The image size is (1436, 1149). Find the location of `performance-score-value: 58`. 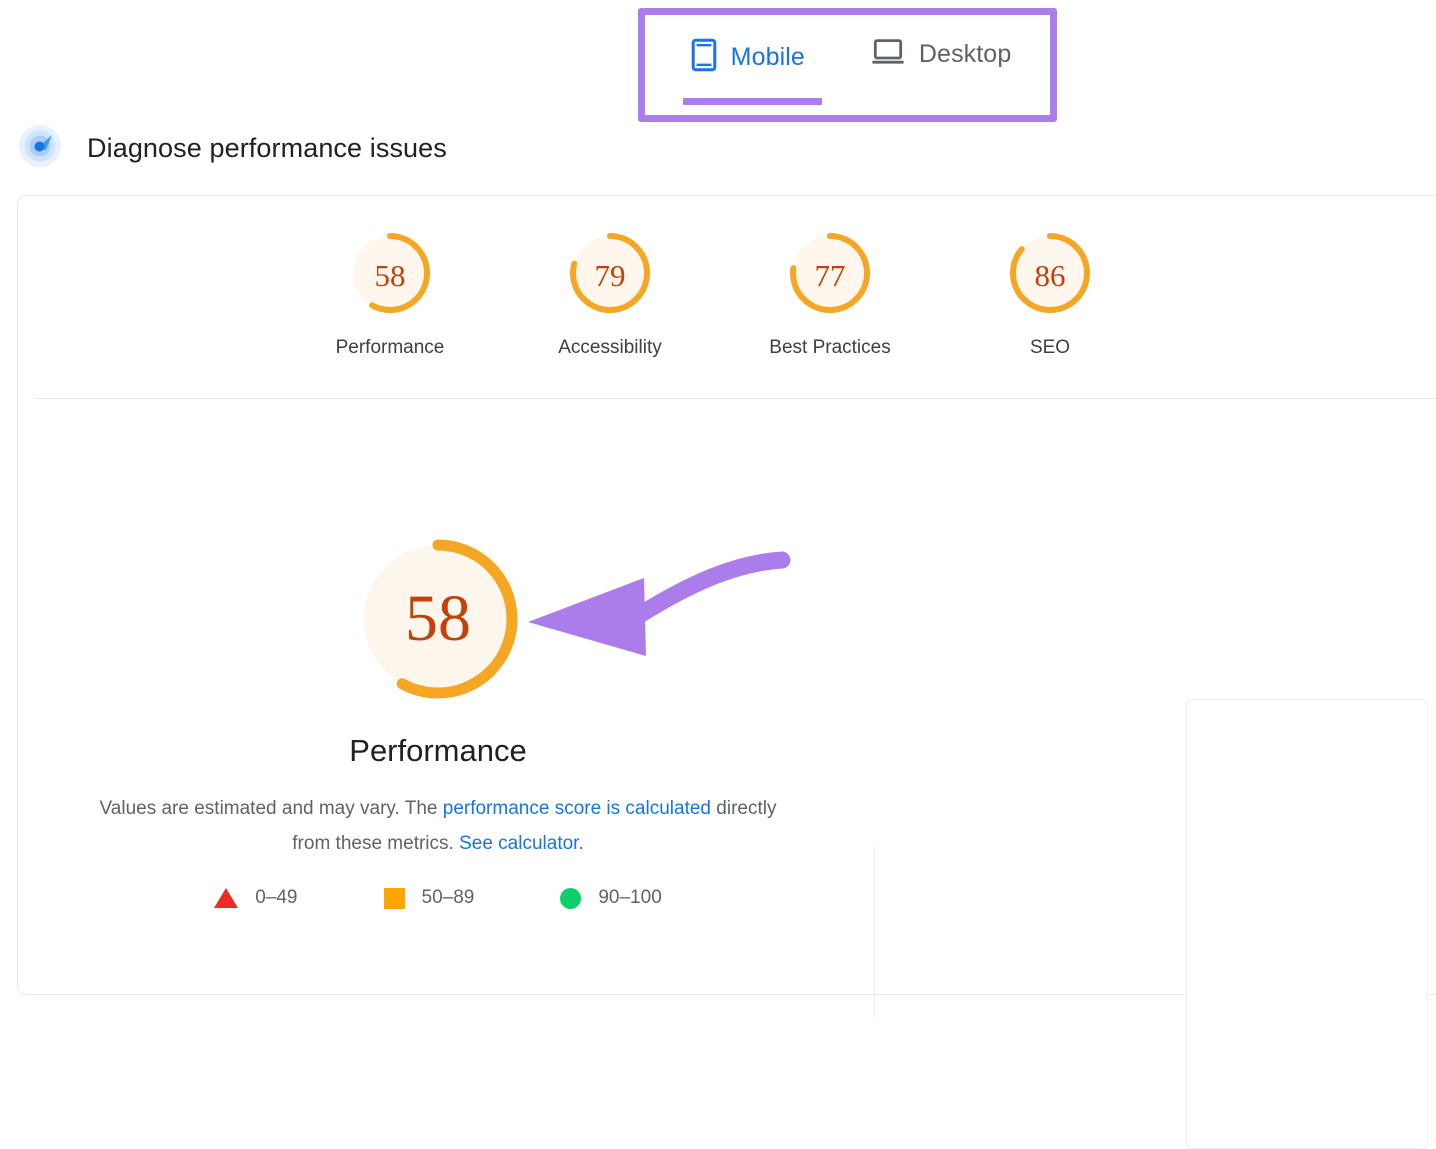

performance-score-value: 58 is located at coordinates (438, 618).